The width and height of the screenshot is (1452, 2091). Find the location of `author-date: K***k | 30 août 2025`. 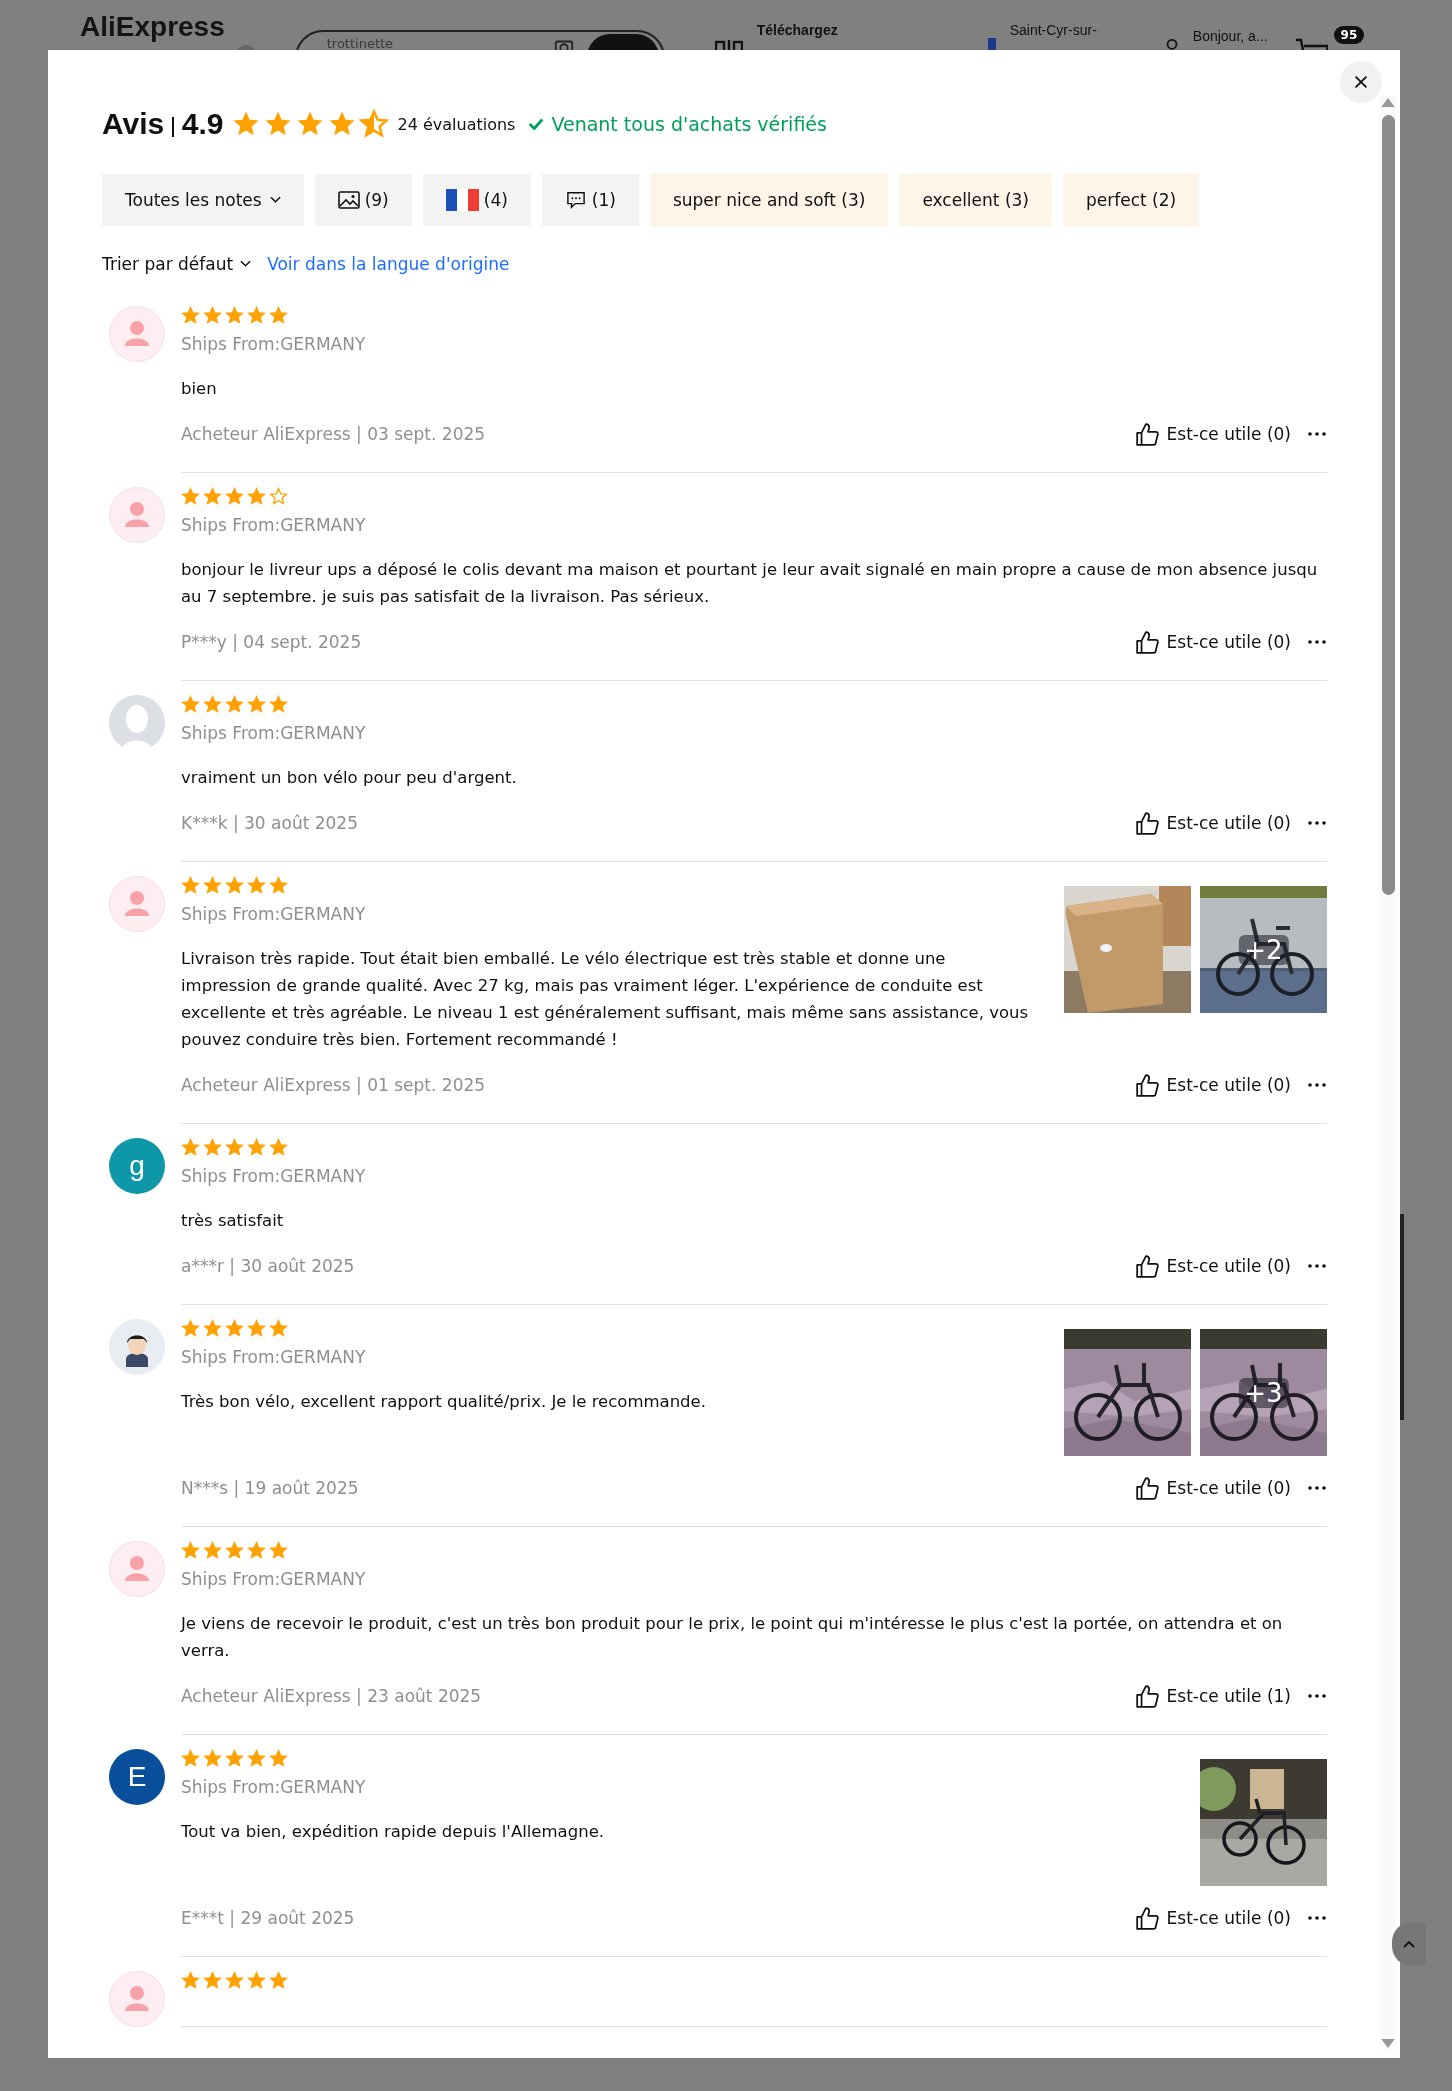

author-date: K***k | 30 août 2025 is located at coordinates (269, 823).